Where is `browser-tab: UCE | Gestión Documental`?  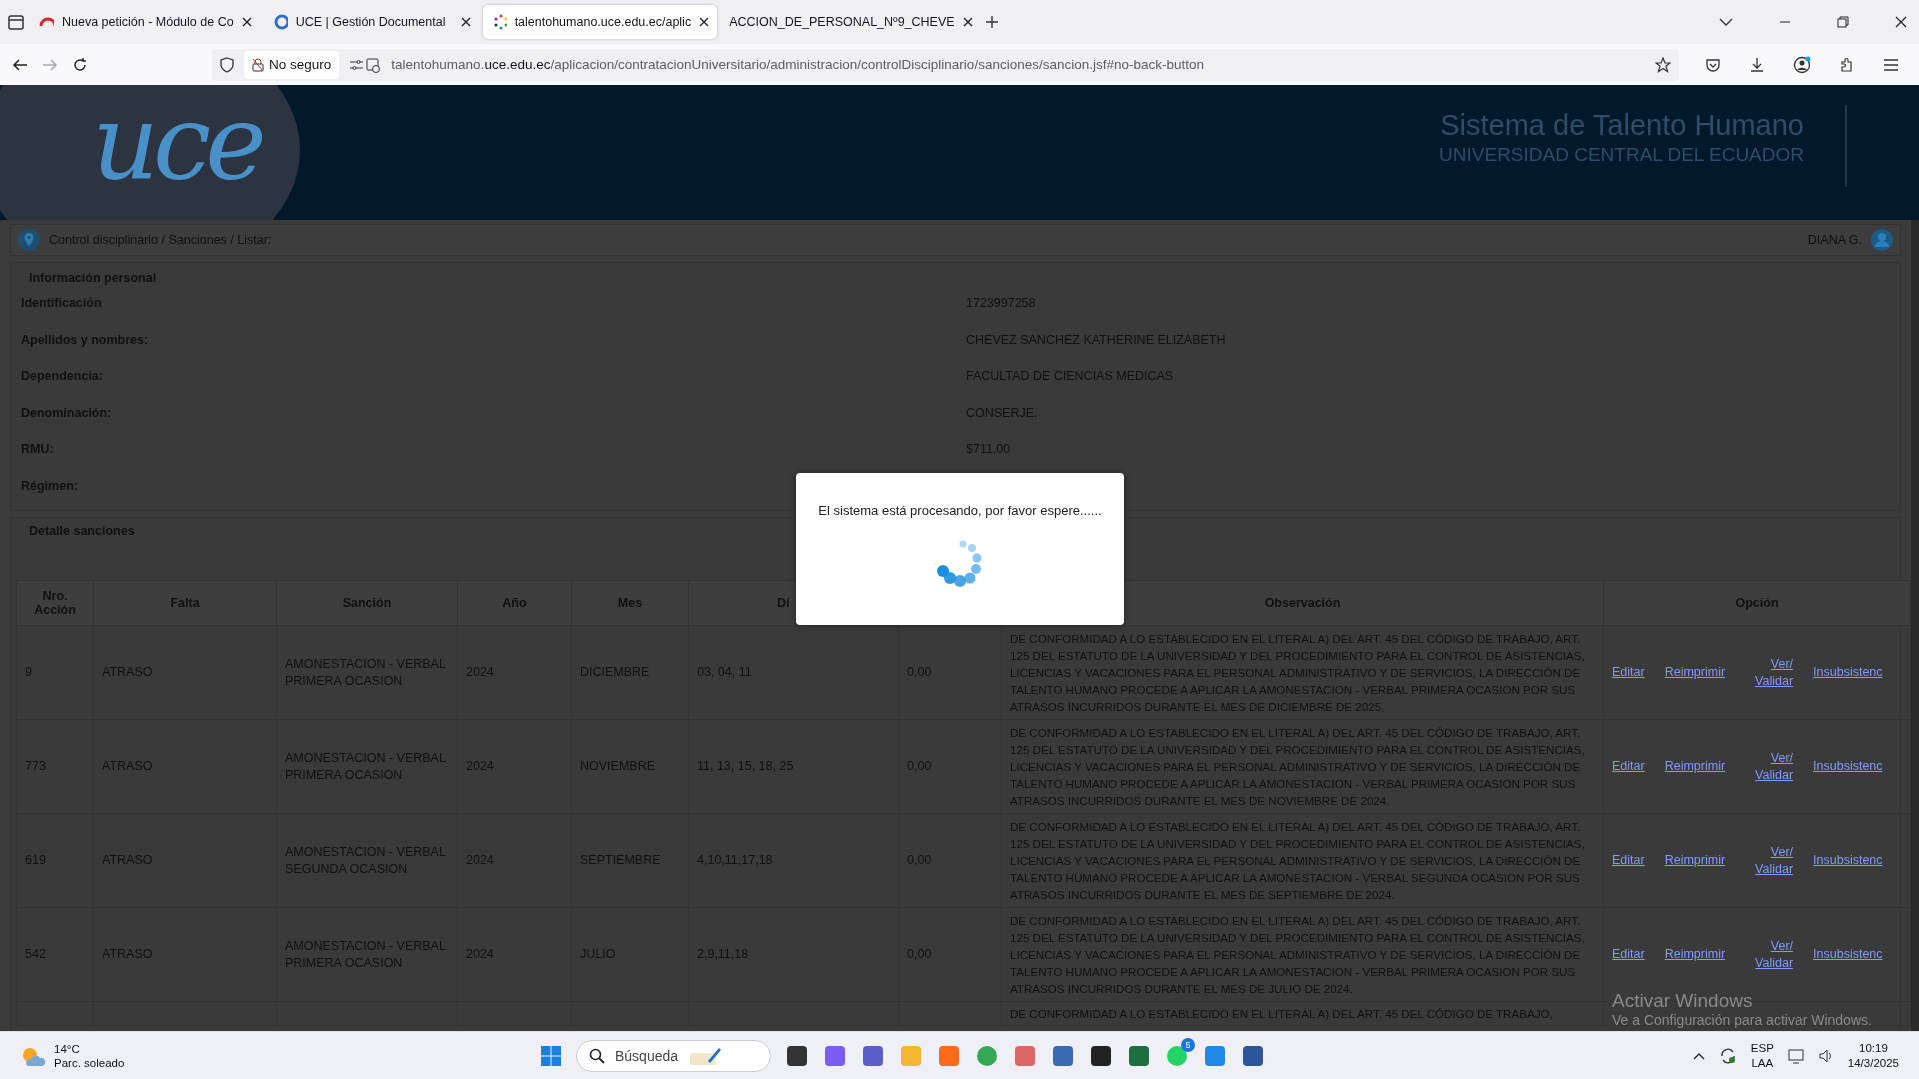
browser-tab: UCE | Gestión Documental is located at coordinates (371, 22).